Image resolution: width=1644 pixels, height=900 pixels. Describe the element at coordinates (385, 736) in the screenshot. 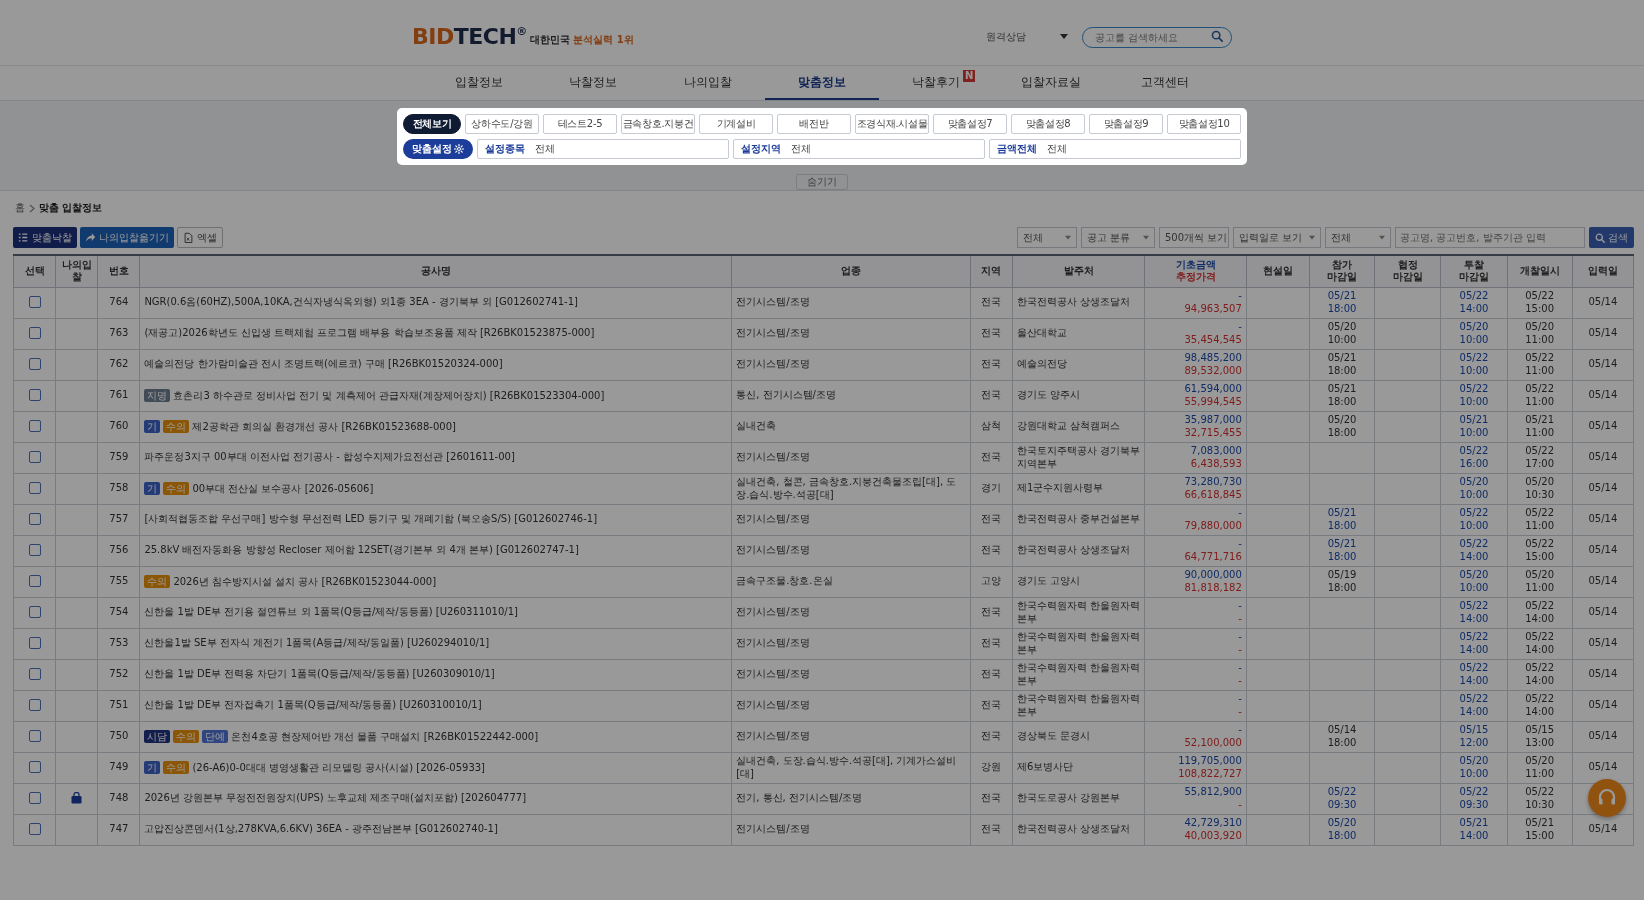

I see `bid-title: 온천4호공 현장제어반 개선 물품 구매설치 [R26BK01522442-000]` at that location.